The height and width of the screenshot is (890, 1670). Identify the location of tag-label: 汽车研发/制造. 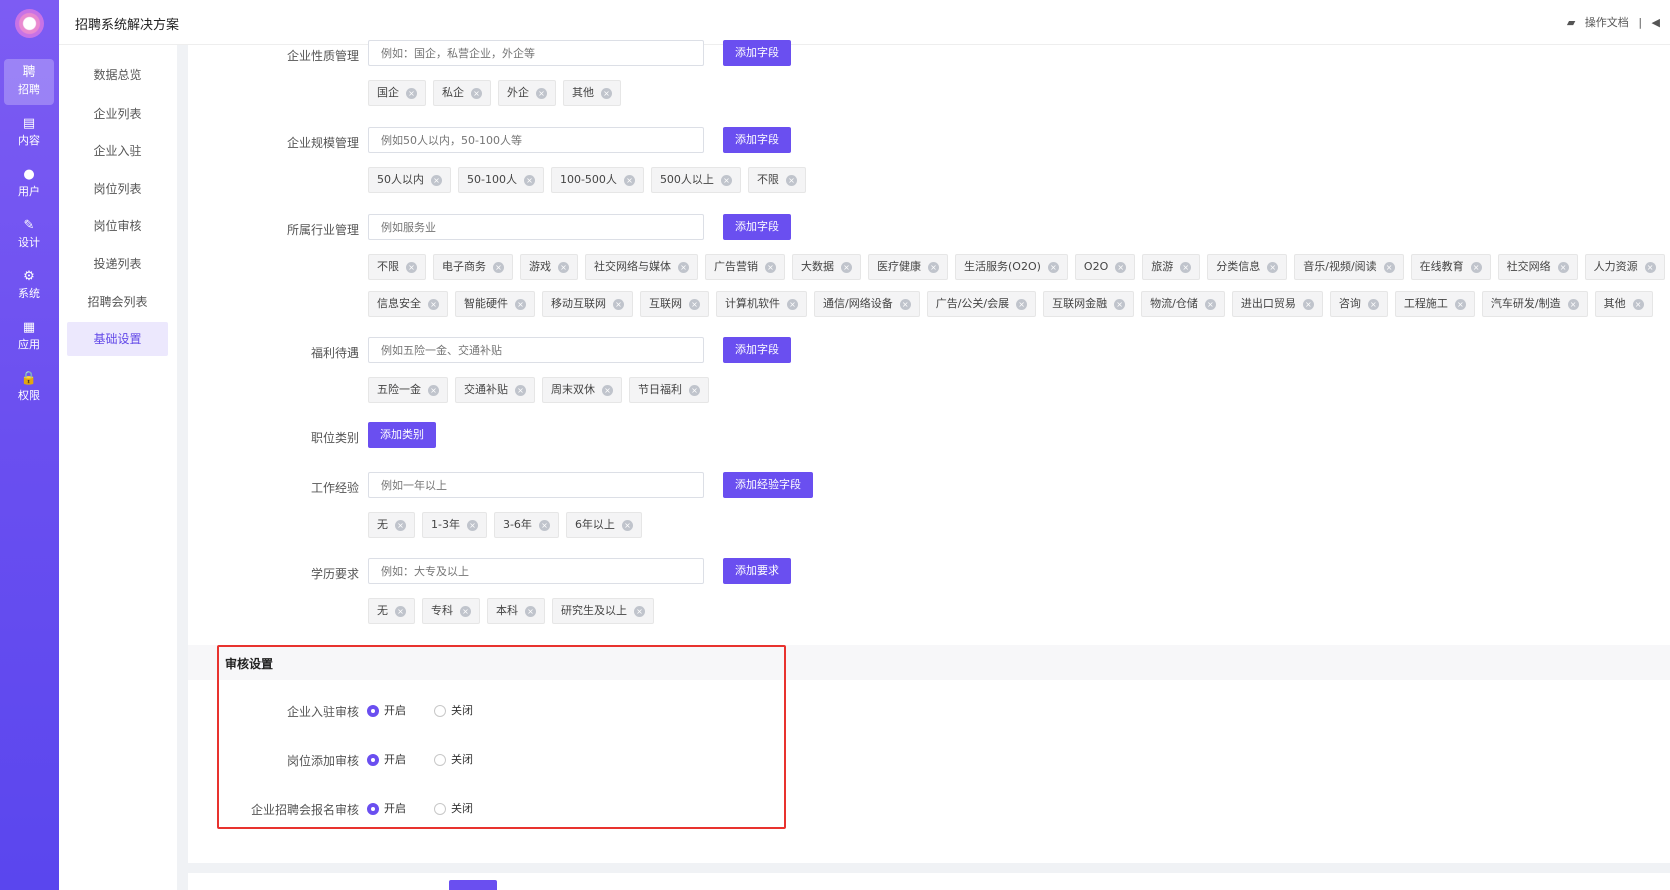
(1525, 303).